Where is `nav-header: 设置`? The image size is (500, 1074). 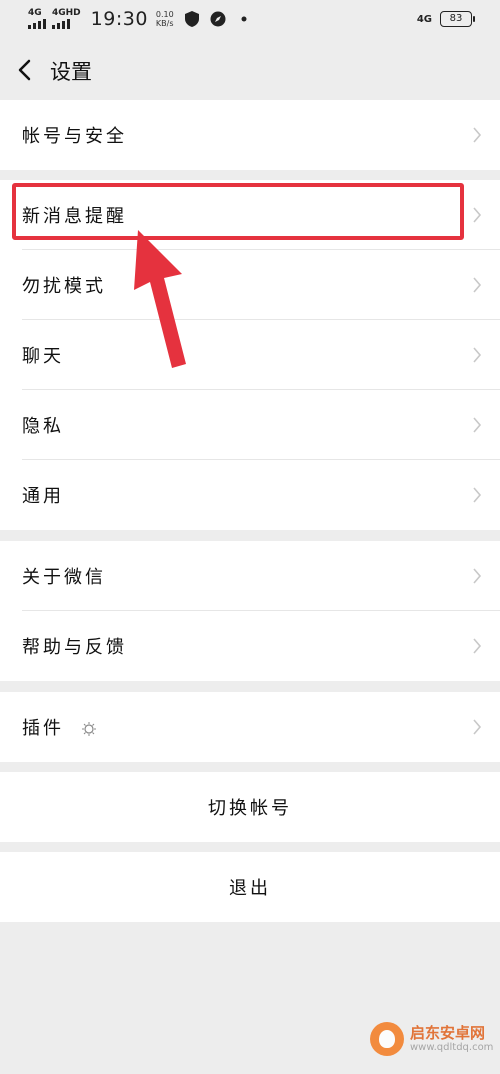
nav-header: 设置 is located at coordinates (250, 70).